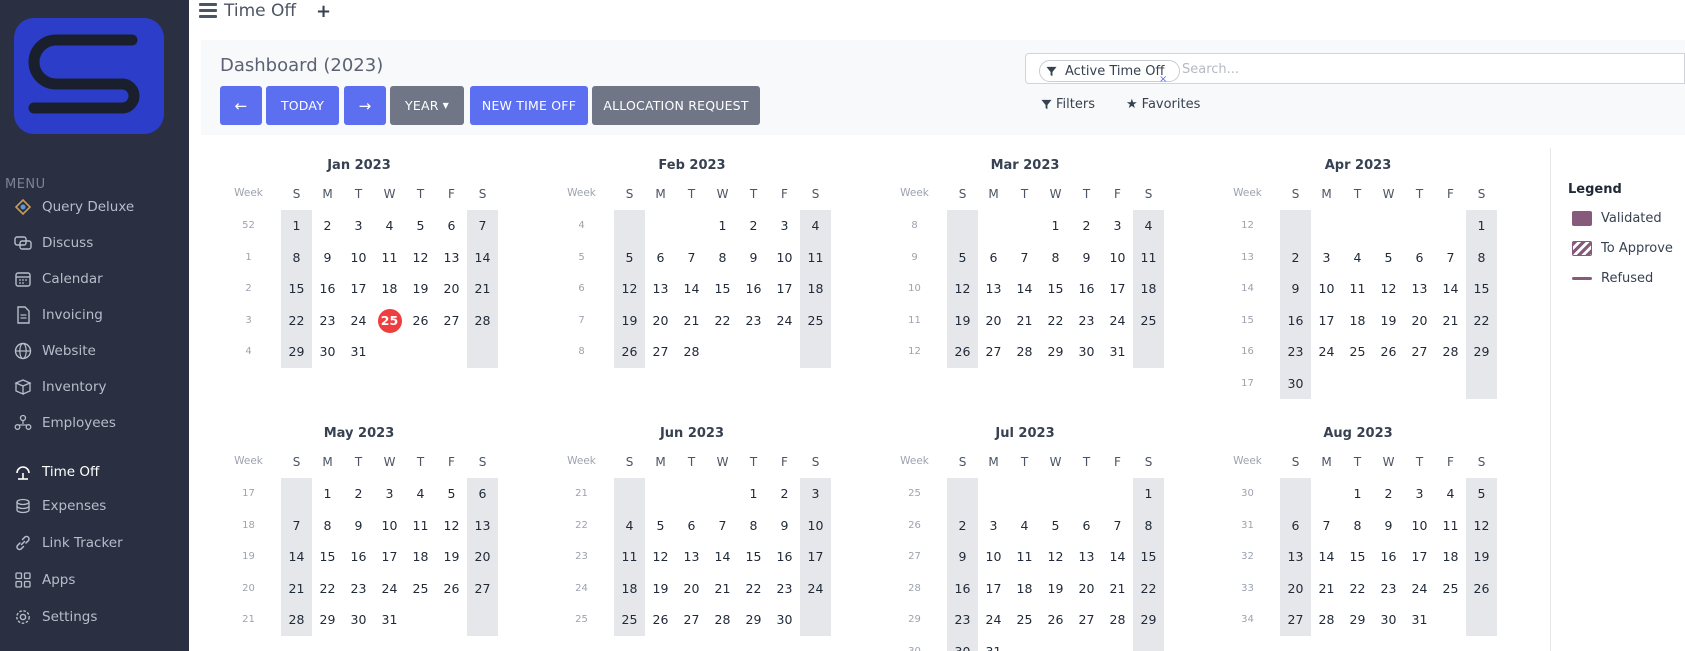 The image size is (1685, 651). What do you see at coordinates (753, 320) in the screenshot?
I see `calendar-day: 23` at bounding box center [753, 320].